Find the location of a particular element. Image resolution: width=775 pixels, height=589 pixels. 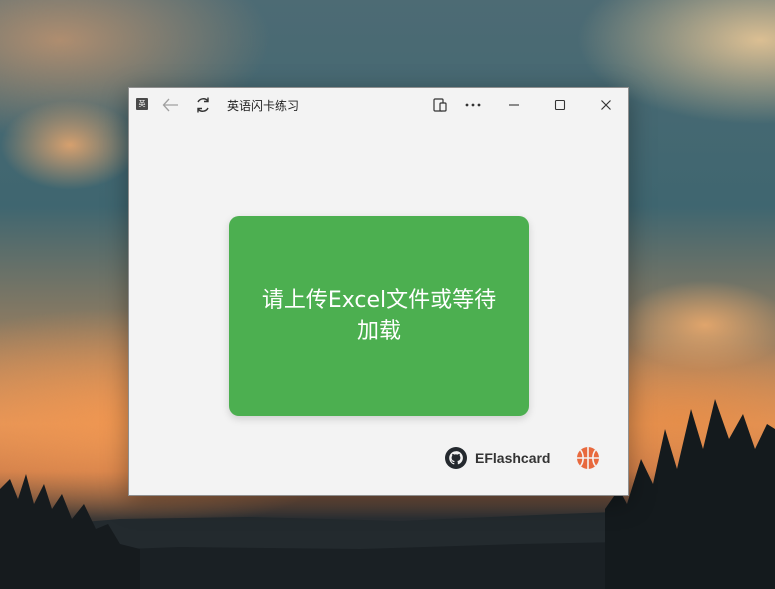

basketball-icon is located at coordinates (588, 458).